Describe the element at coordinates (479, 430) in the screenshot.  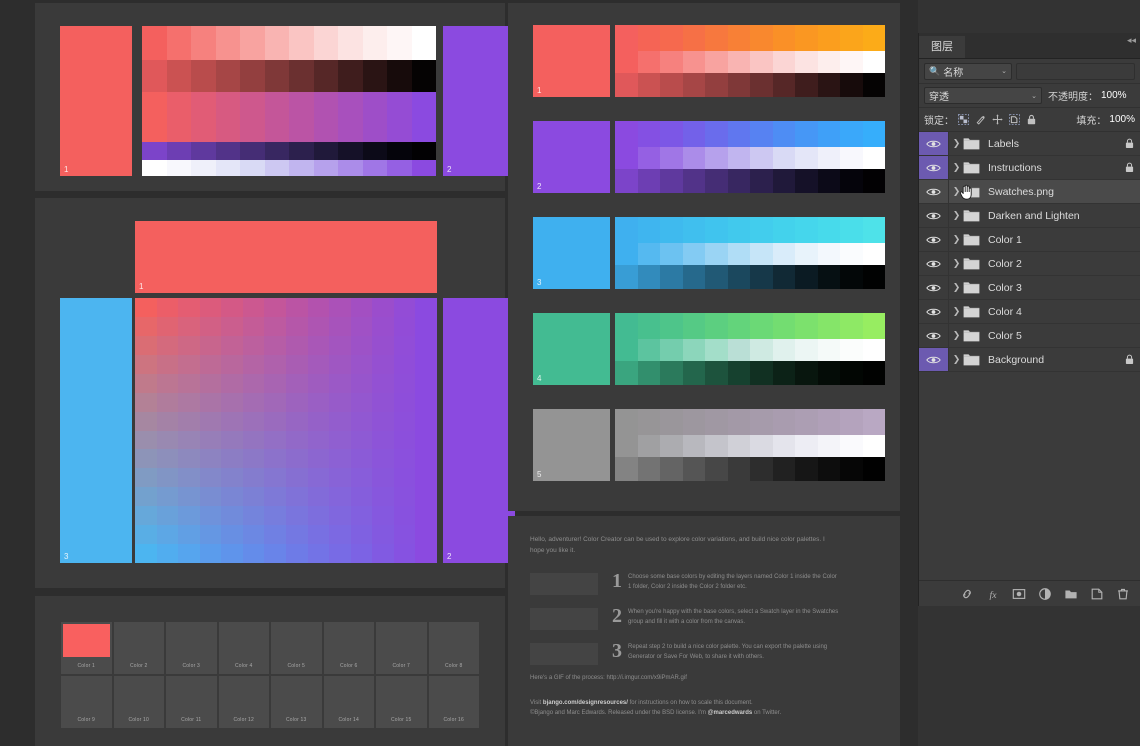
I see `field-right-color: 2` at that location.